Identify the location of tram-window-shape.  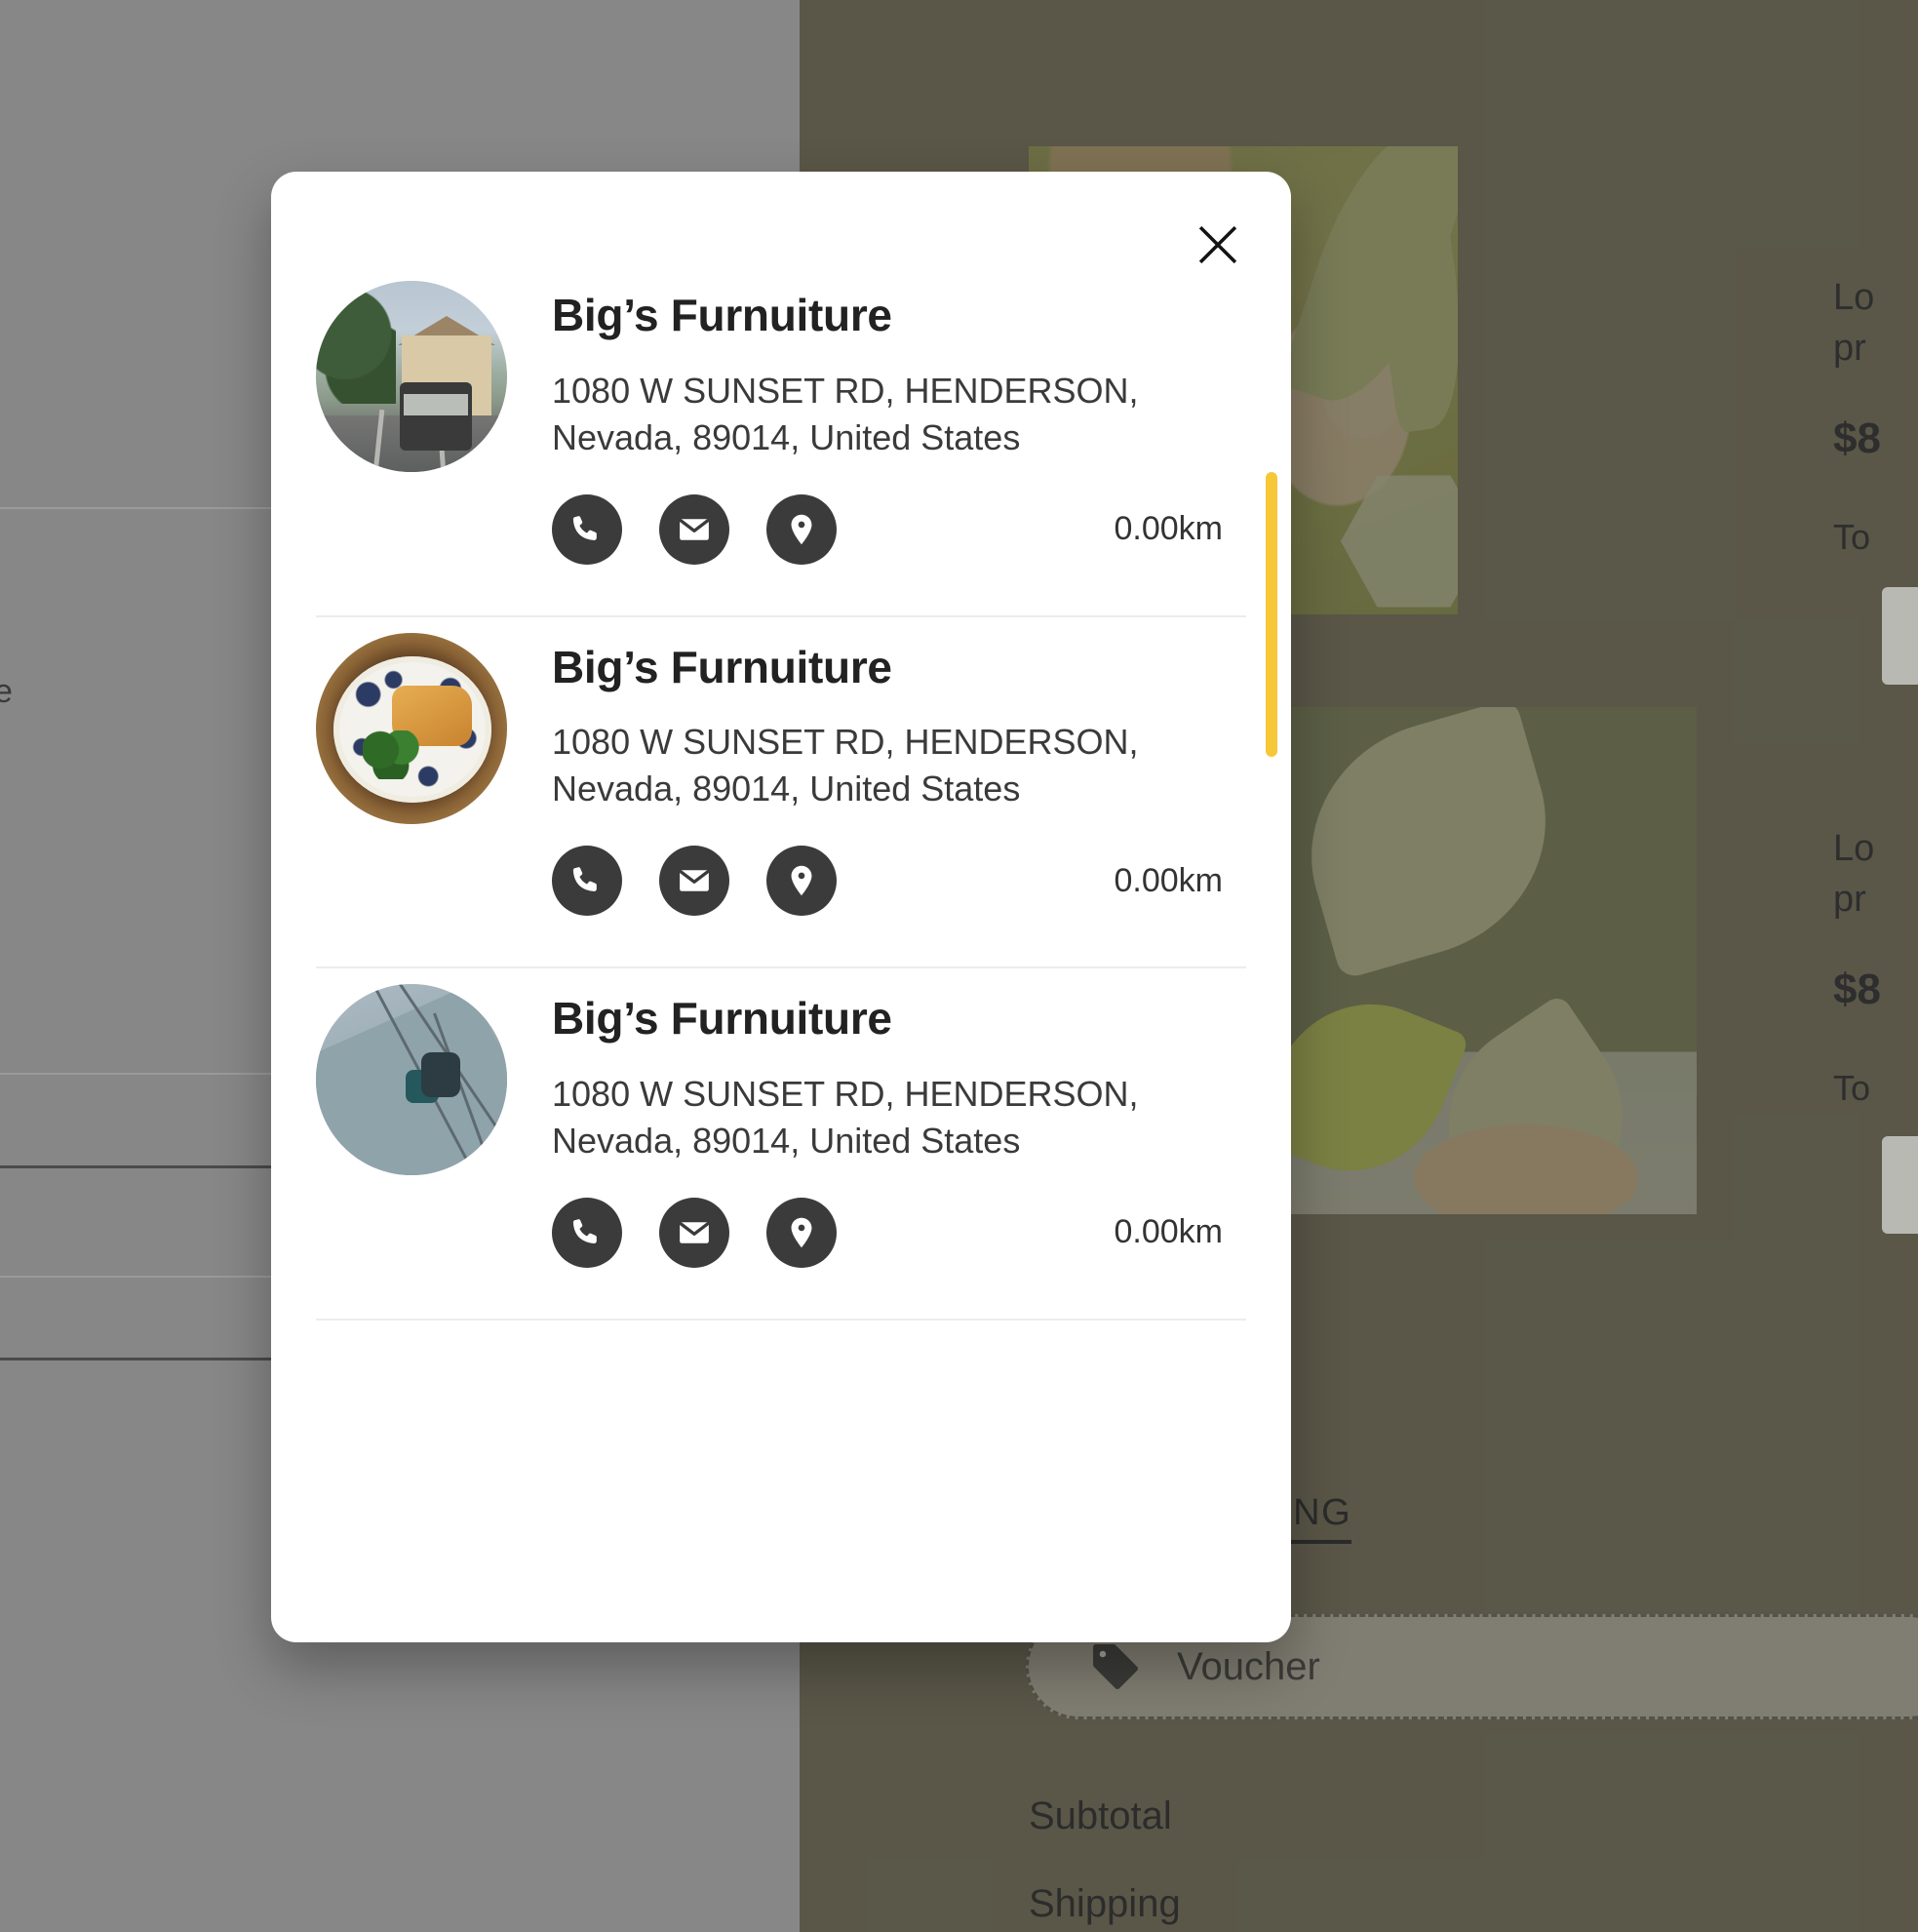
(436, 404).